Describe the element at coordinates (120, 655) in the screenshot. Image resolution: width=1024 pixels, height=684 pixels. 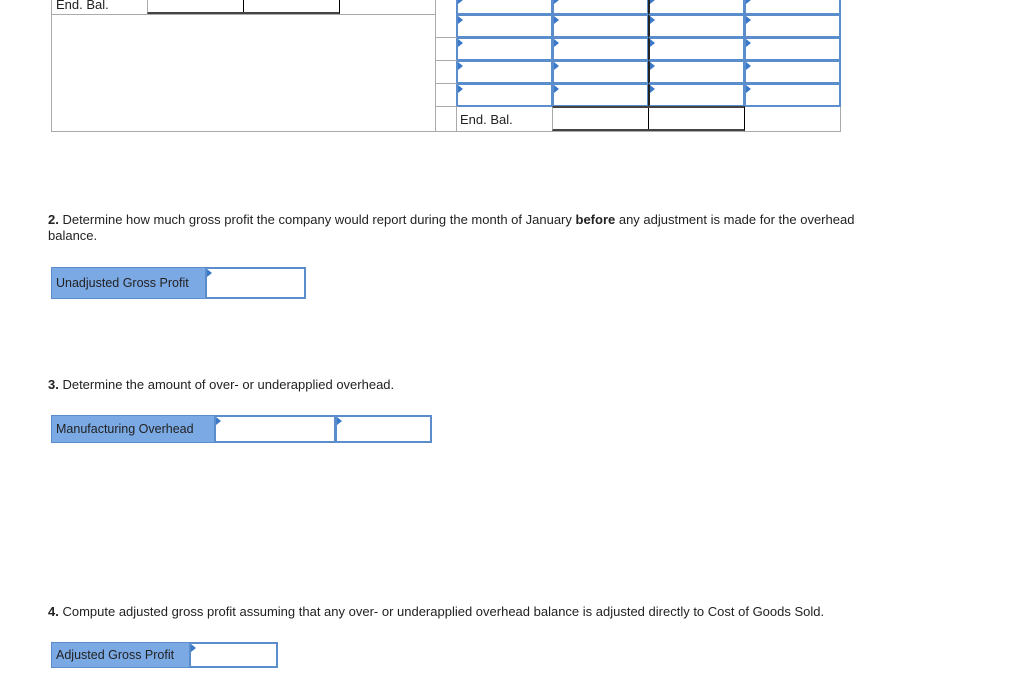
I see `adjusted-gross-profit-label: Adjusted Gross Profit` at that location.